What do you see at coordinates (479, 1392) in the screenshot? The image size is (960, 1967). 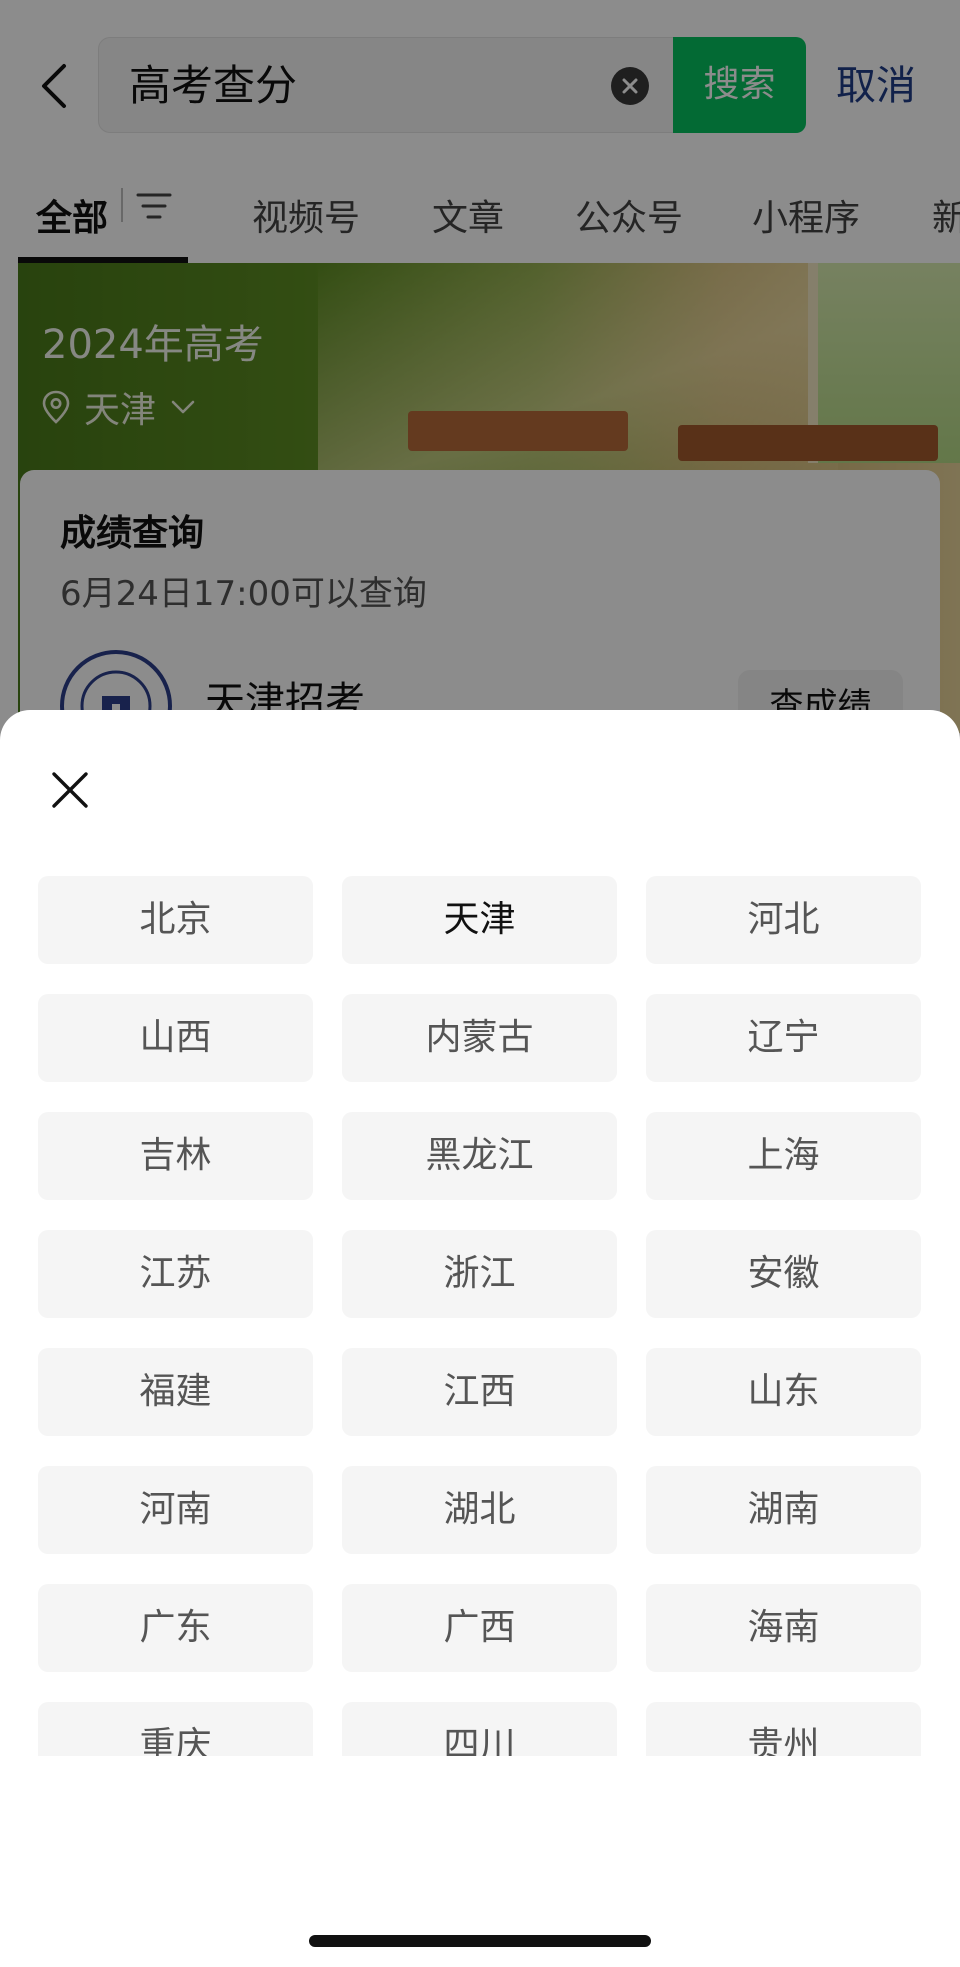 I see `province-option: 江西` at bounding box center [479, 1392].